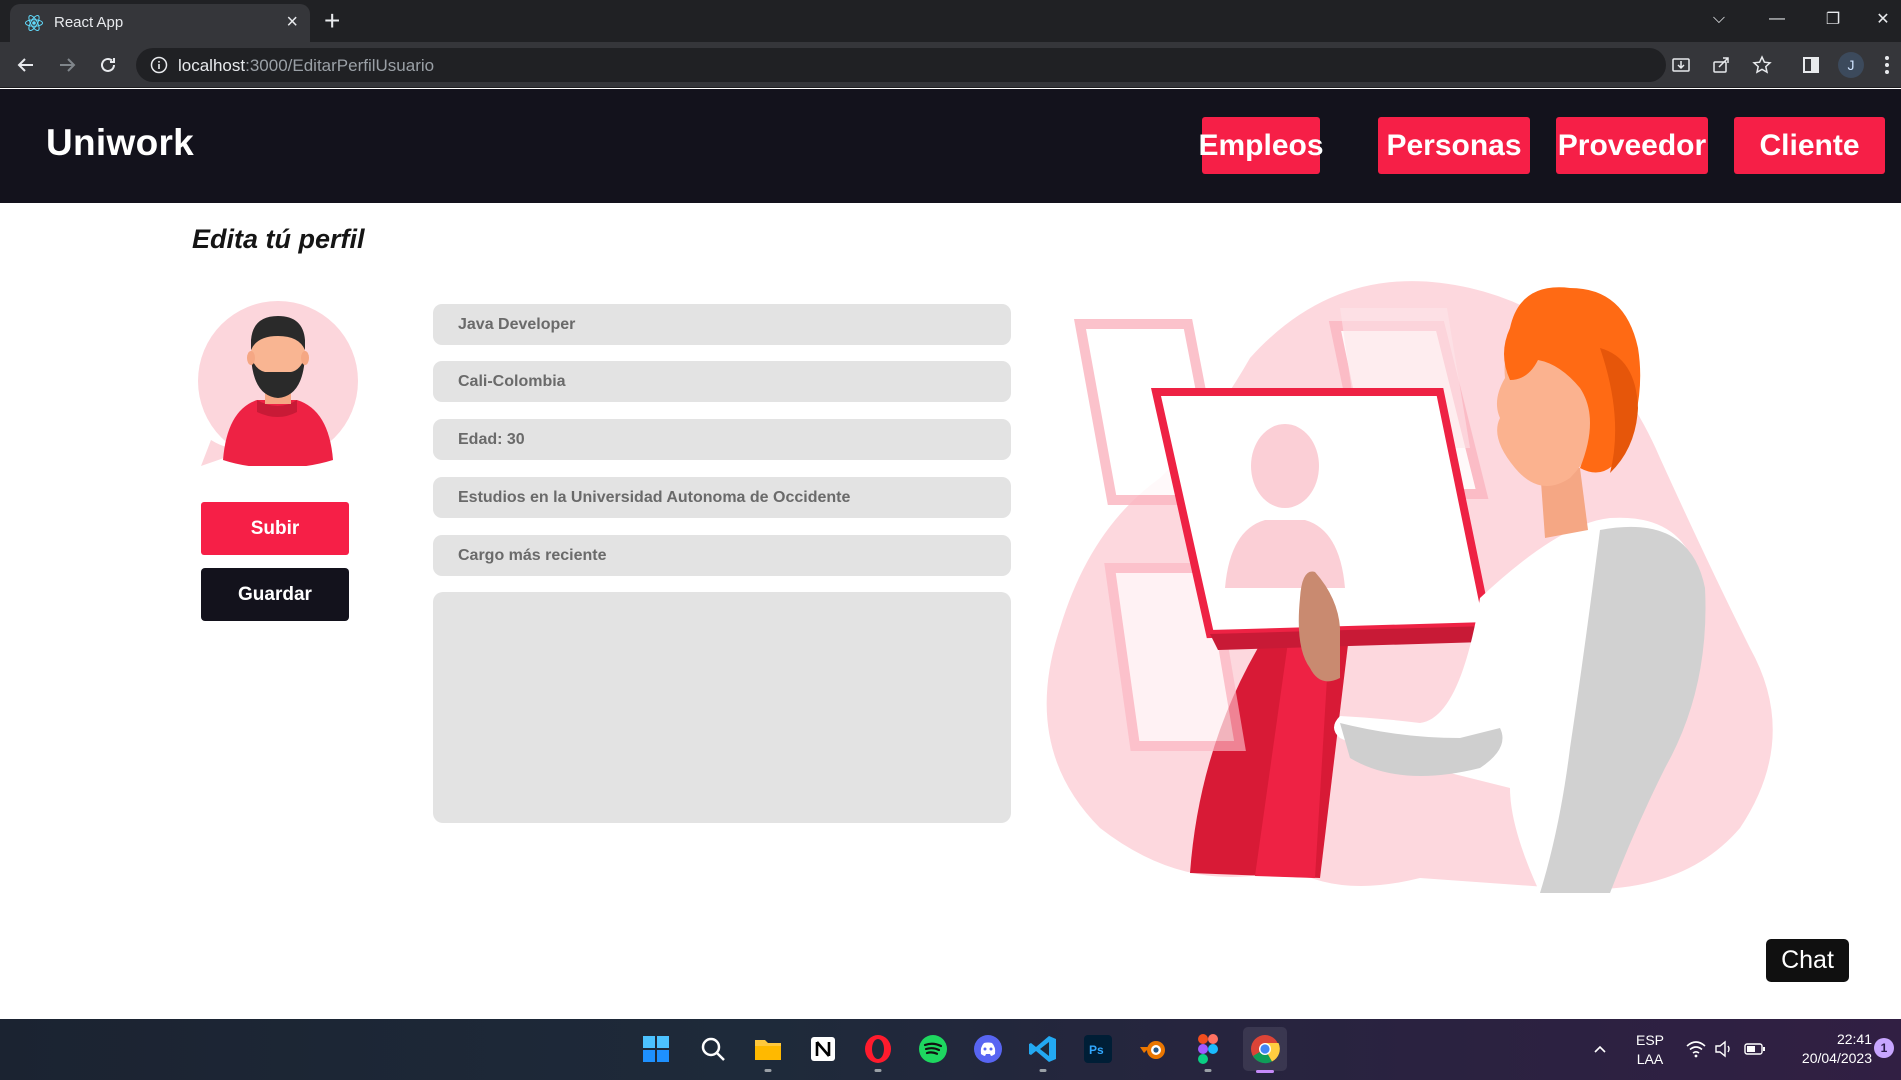 Image resolution: width=1901 pixels, height=1080 pixels. I want to click on nav-personas-button: Personas, so click(1454, 145).